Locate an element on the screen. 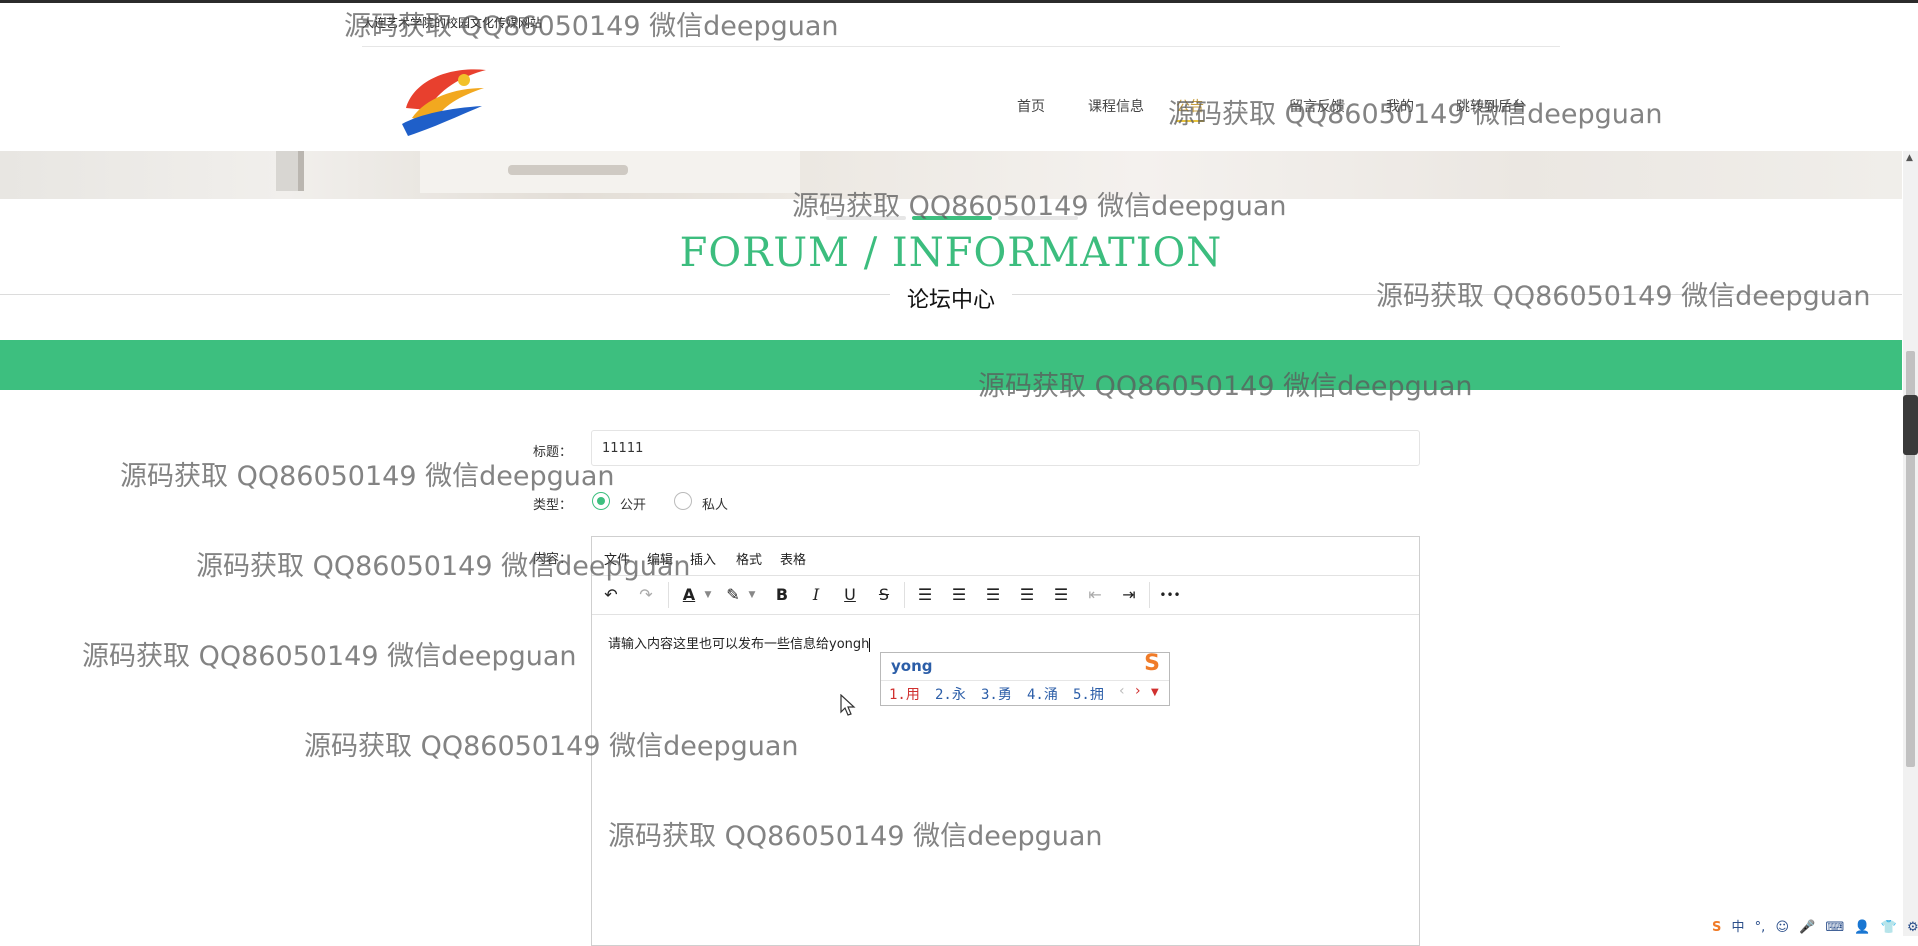 The width and height of the screenshot is (1918, 946). sogou-tray-icon: S is located at coordinates (1716, 927).